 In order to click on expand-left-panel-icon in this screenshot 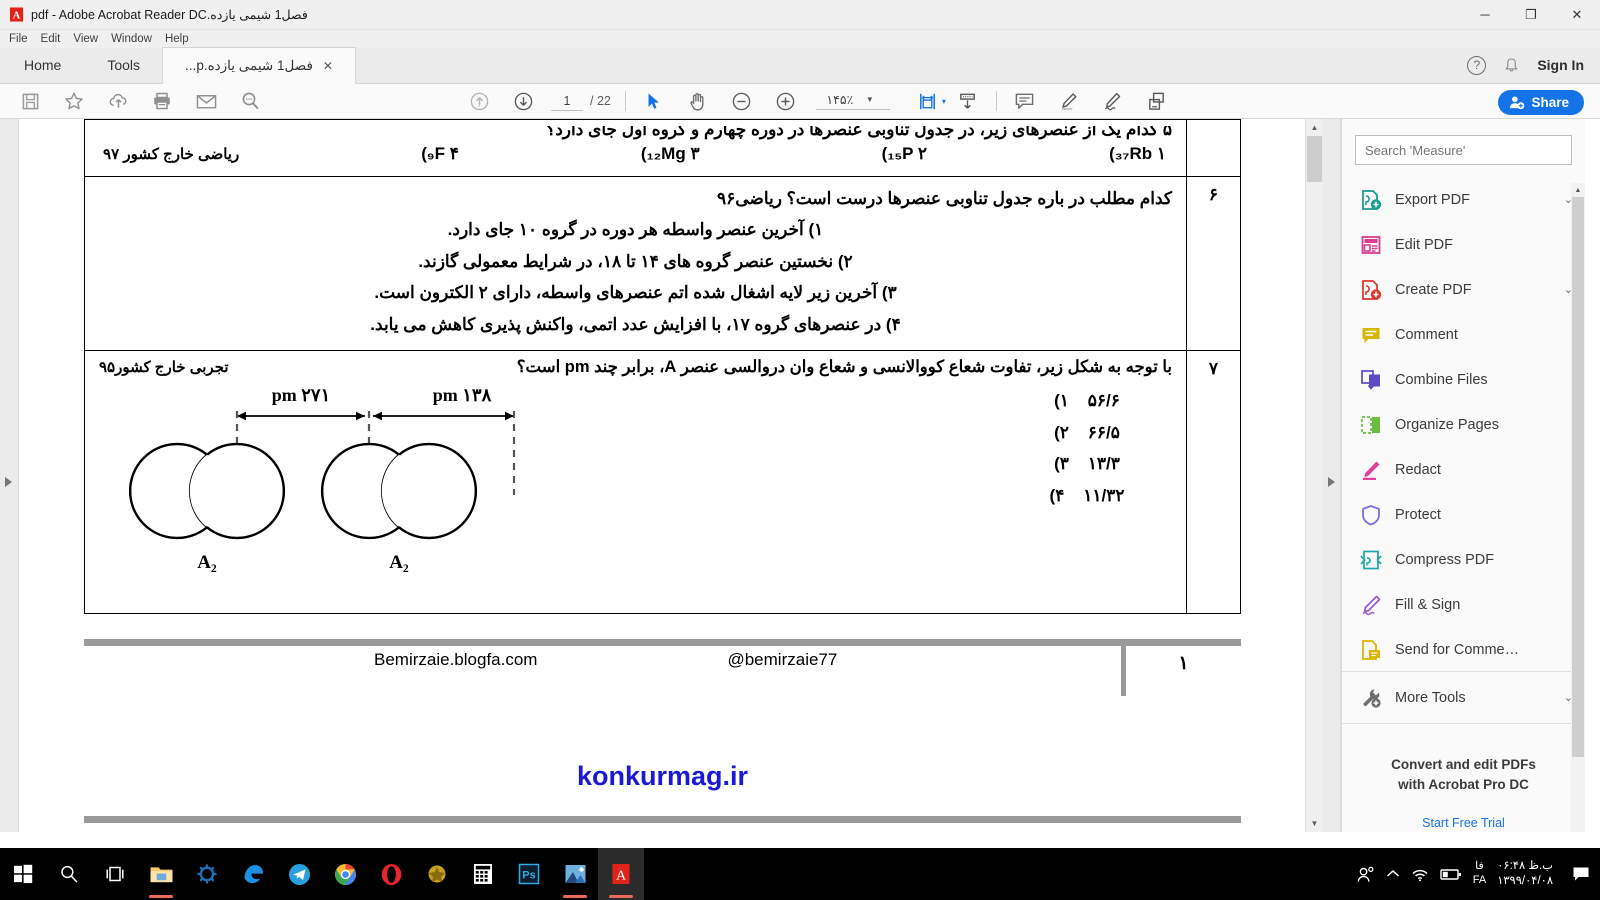, I will do `click(8, 482)`.